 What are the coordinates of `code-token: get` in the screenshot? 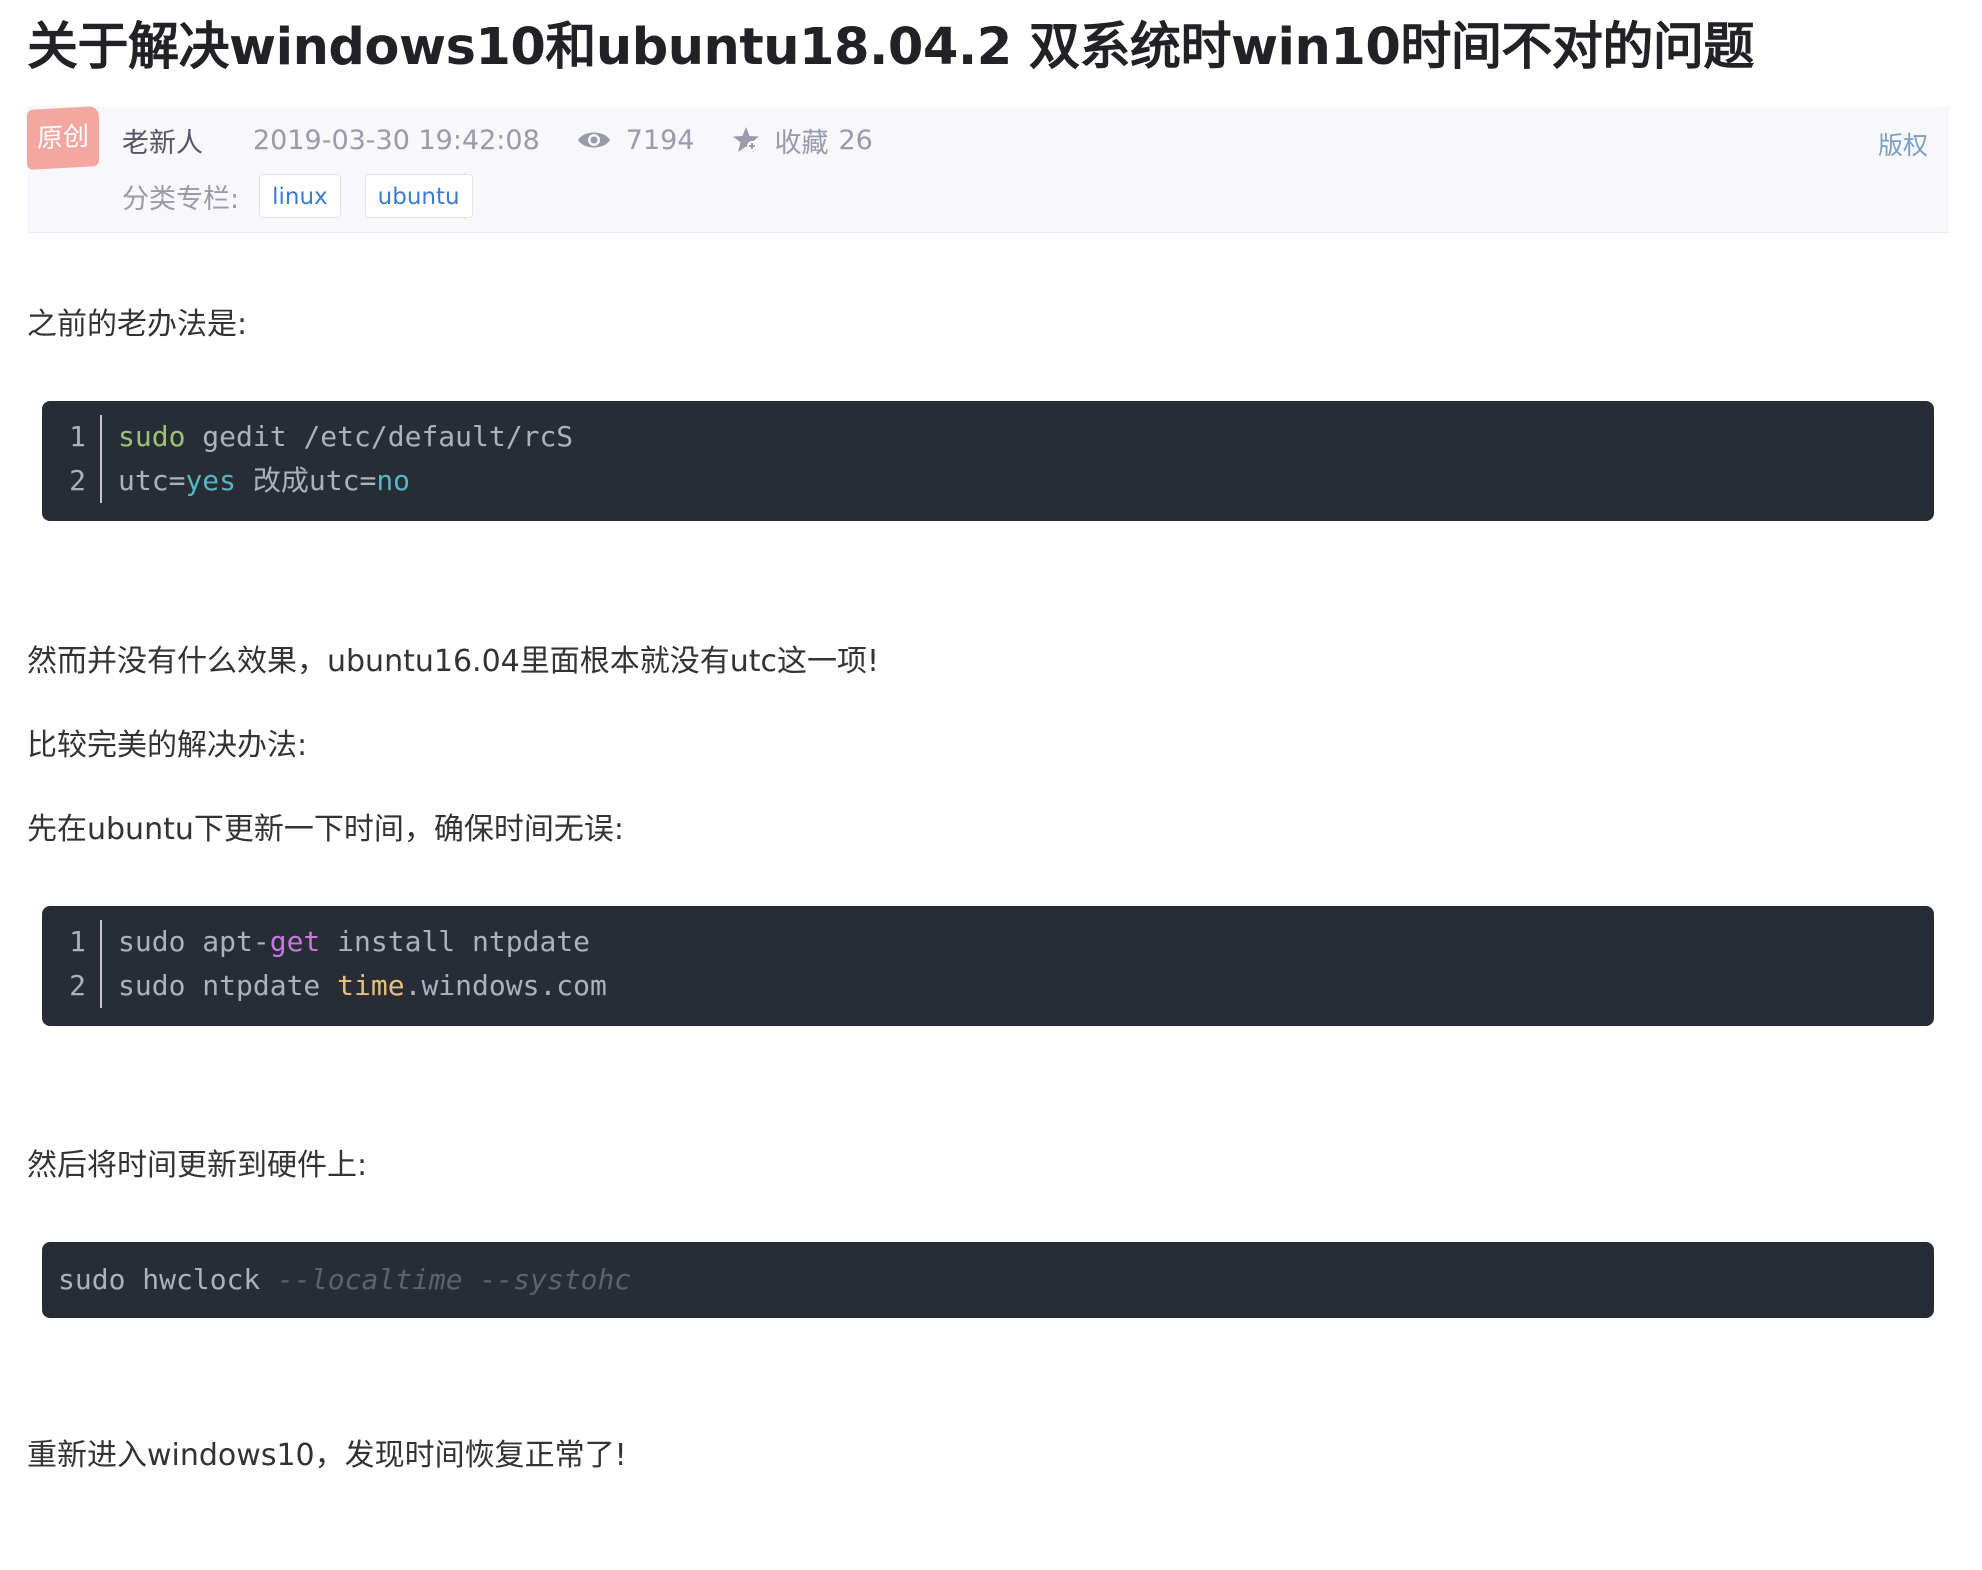 It's located at (295, 941).